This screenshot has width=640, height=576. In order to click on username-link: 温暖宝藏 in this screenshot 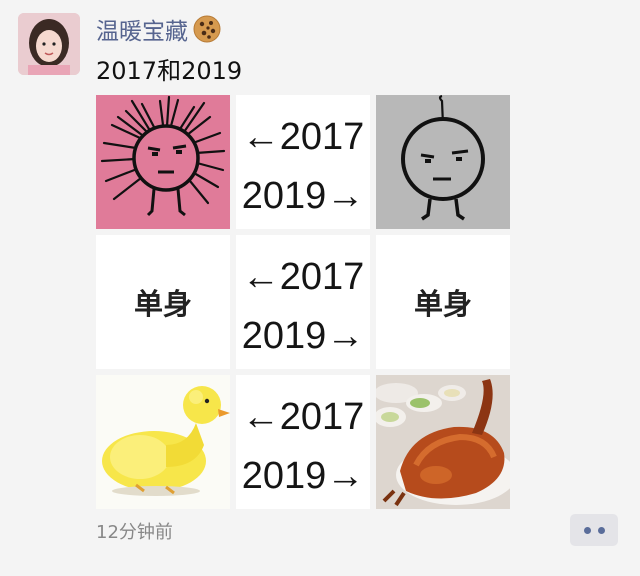, I will do `click(159, 29)`.